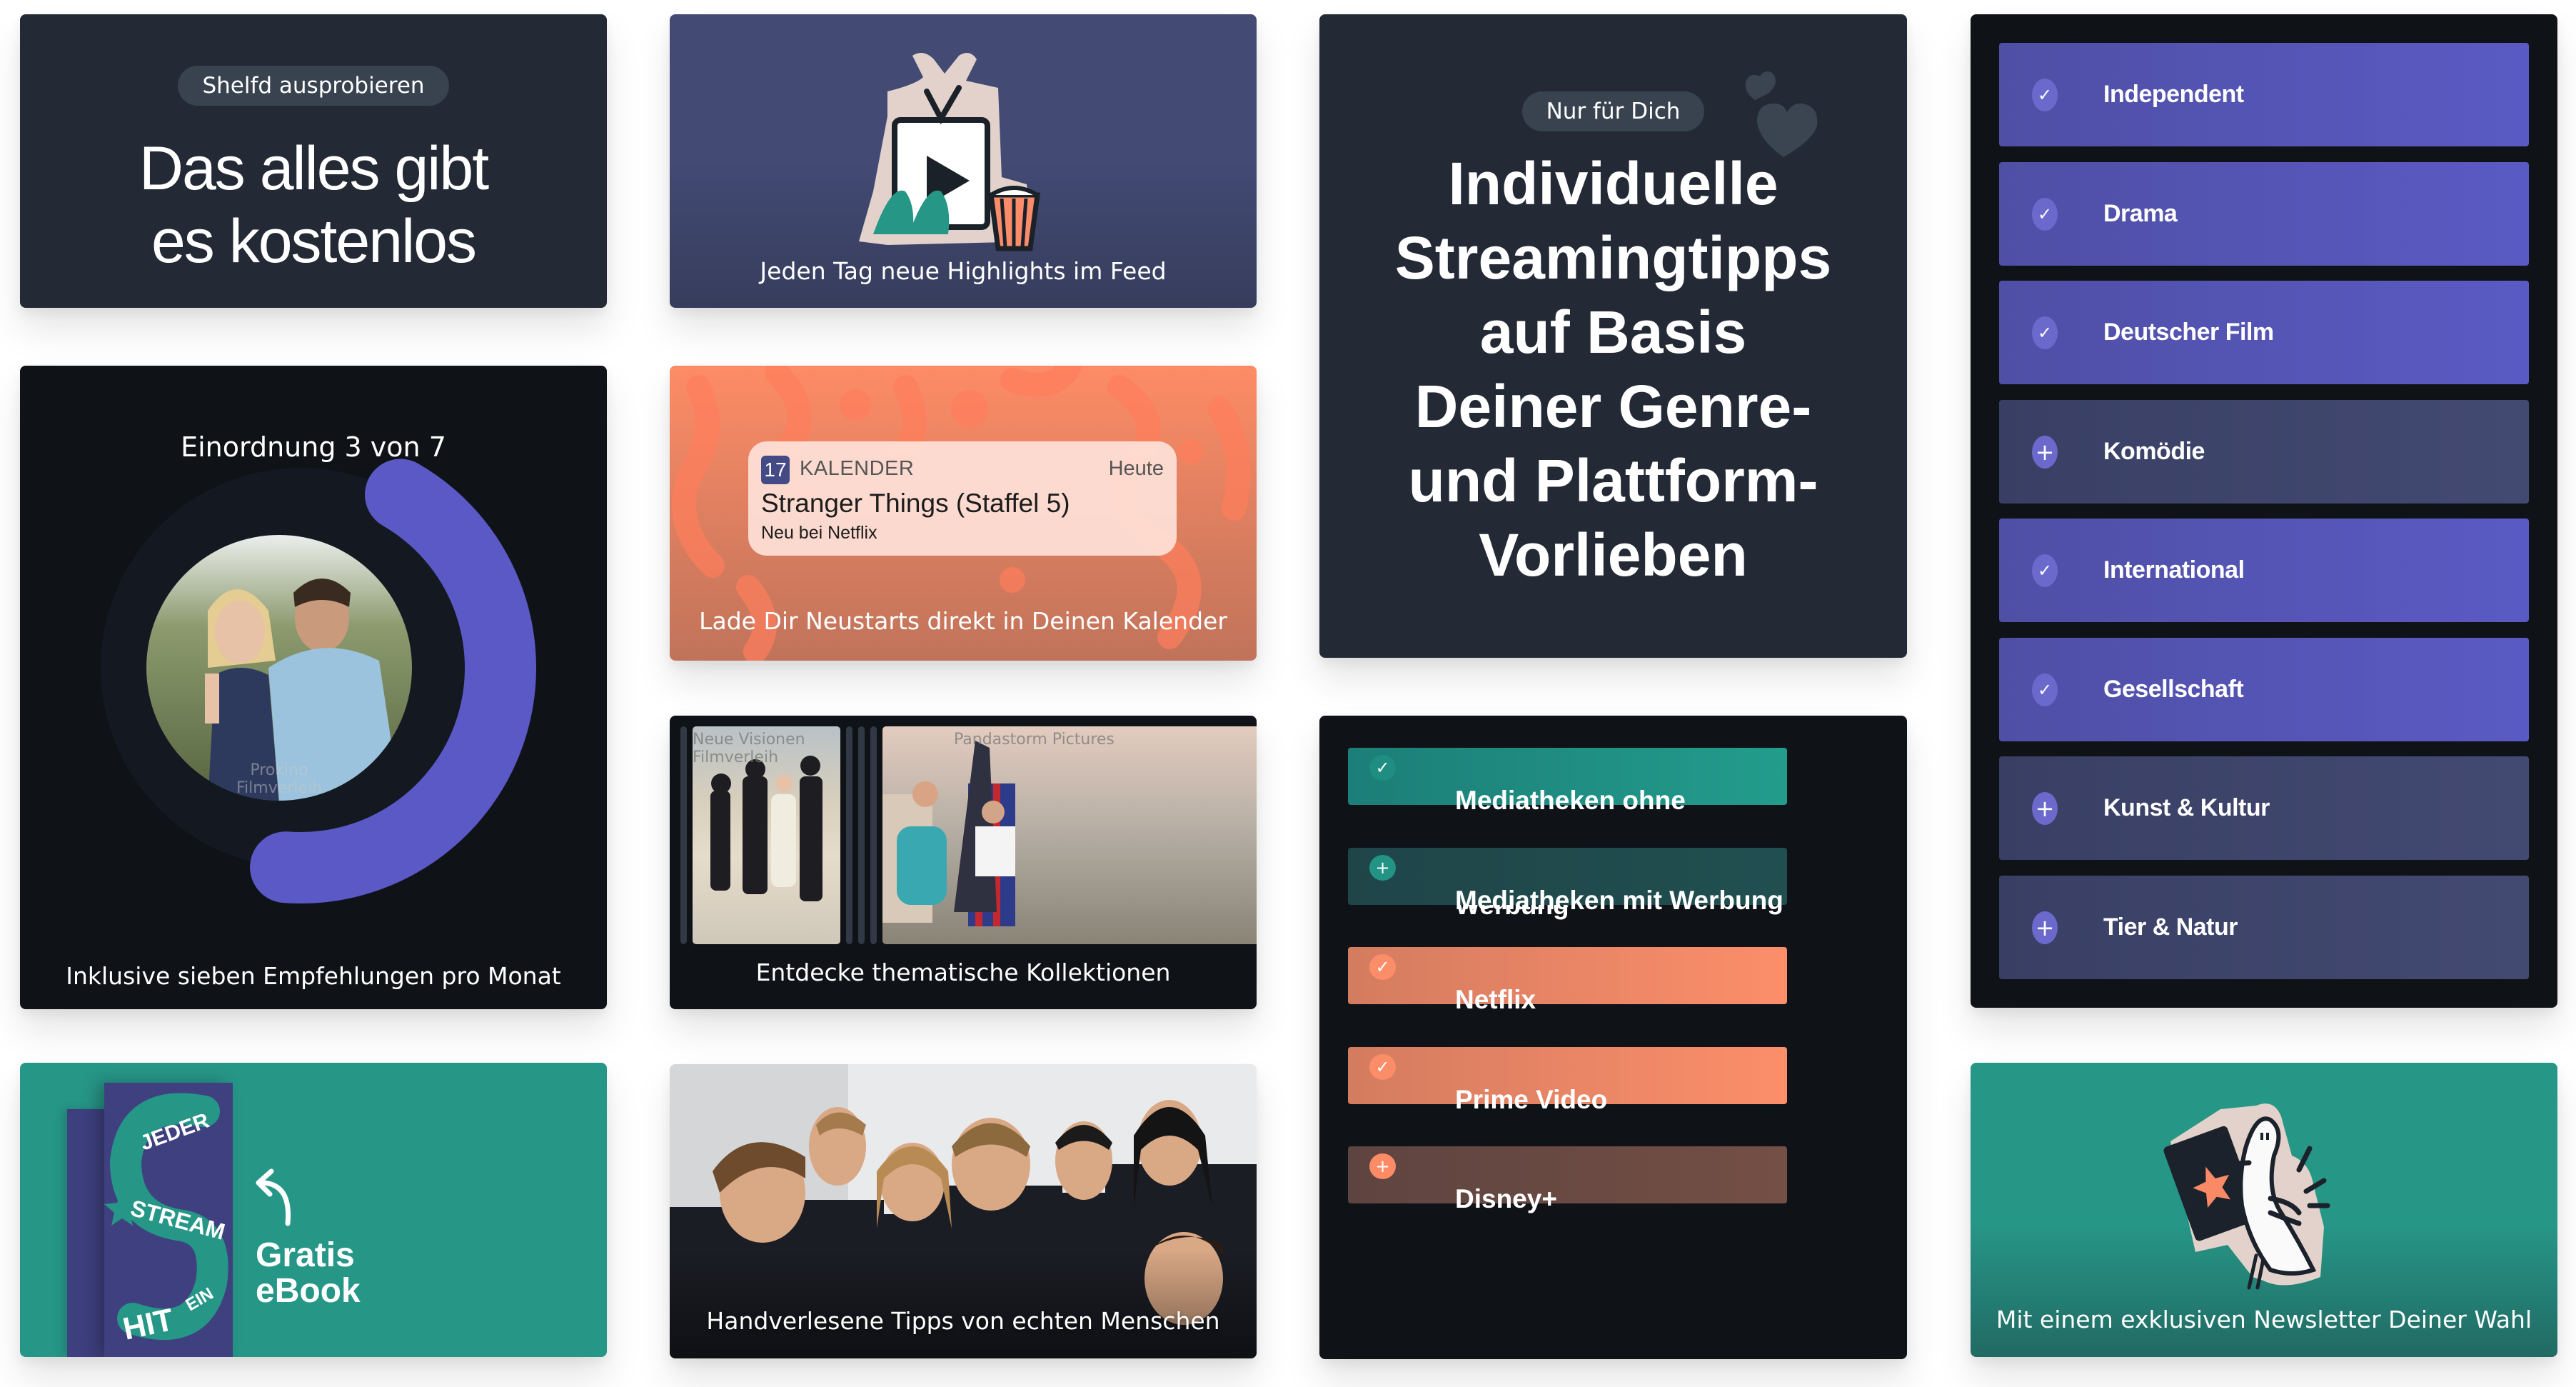  Describe the element at coordinates (1567, 981) in the screenshot. I see `platform-option: ✓ Netflix` at that location.